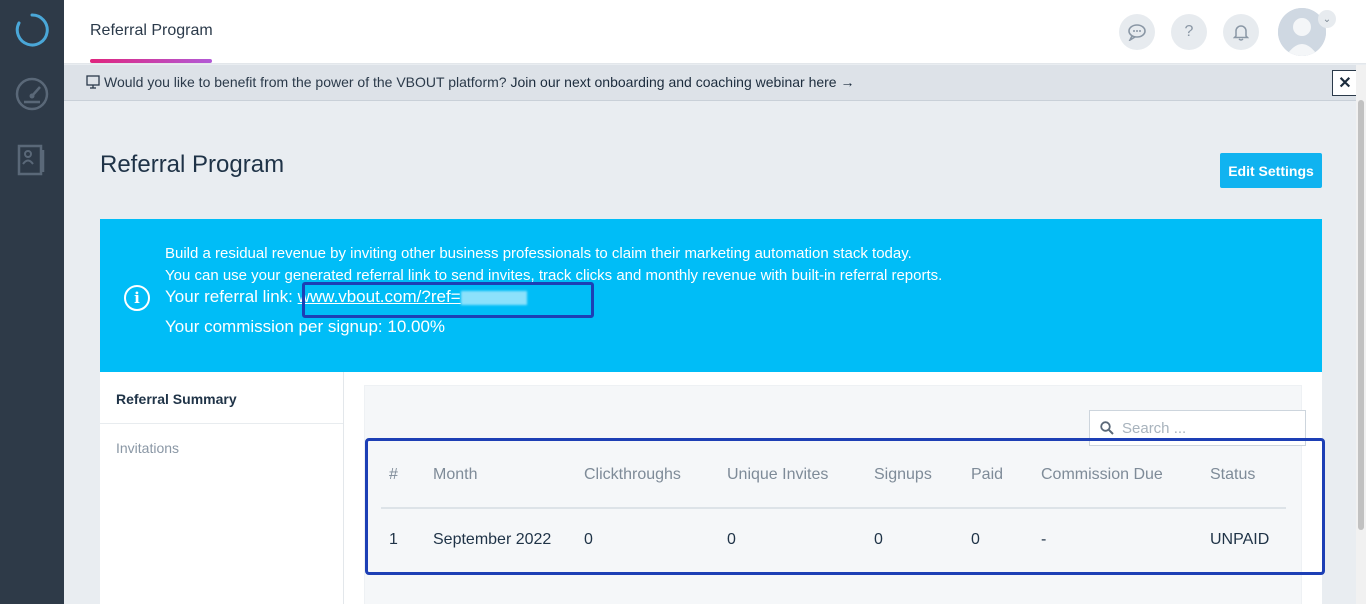 Image resolution: width=1366 pixels, height=604 pixels. Describe the element at coordinates (32, 158) in the screenshot. I see `contacts-doc-icon` at that location.